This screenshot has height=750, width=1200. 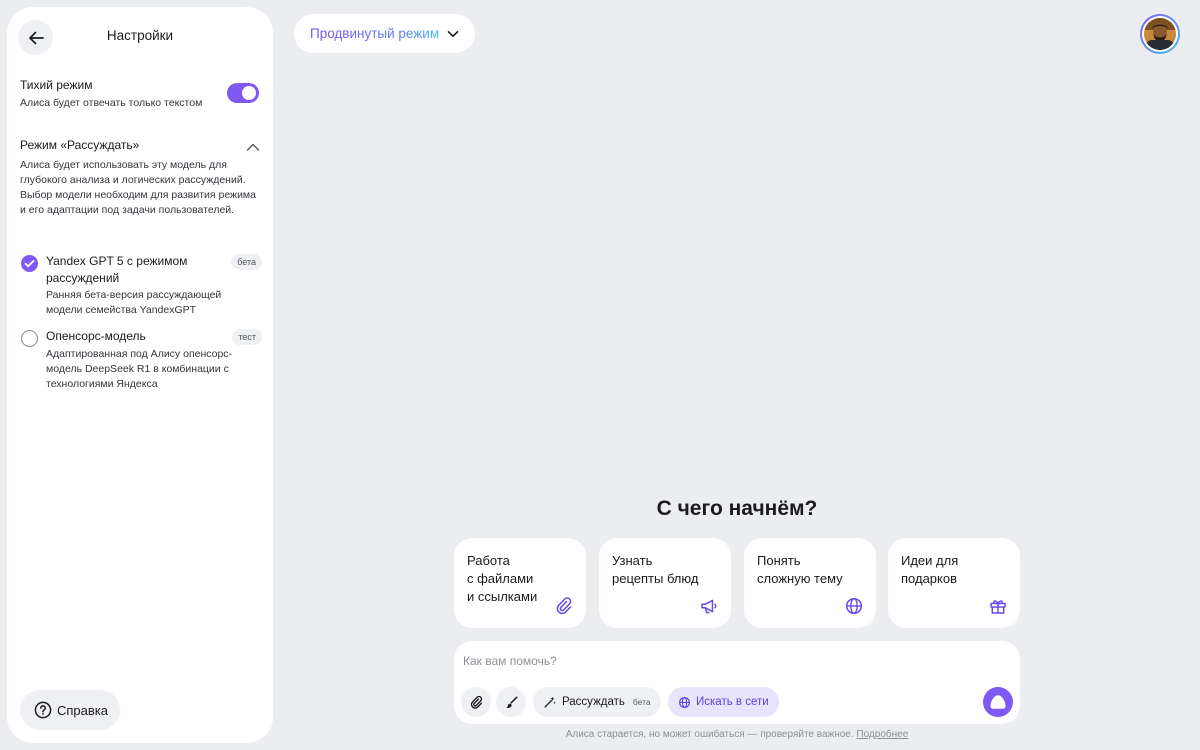 I want to click on chat-composer: Рассуждать бета Искать в сети, so click(x=737, y=682).